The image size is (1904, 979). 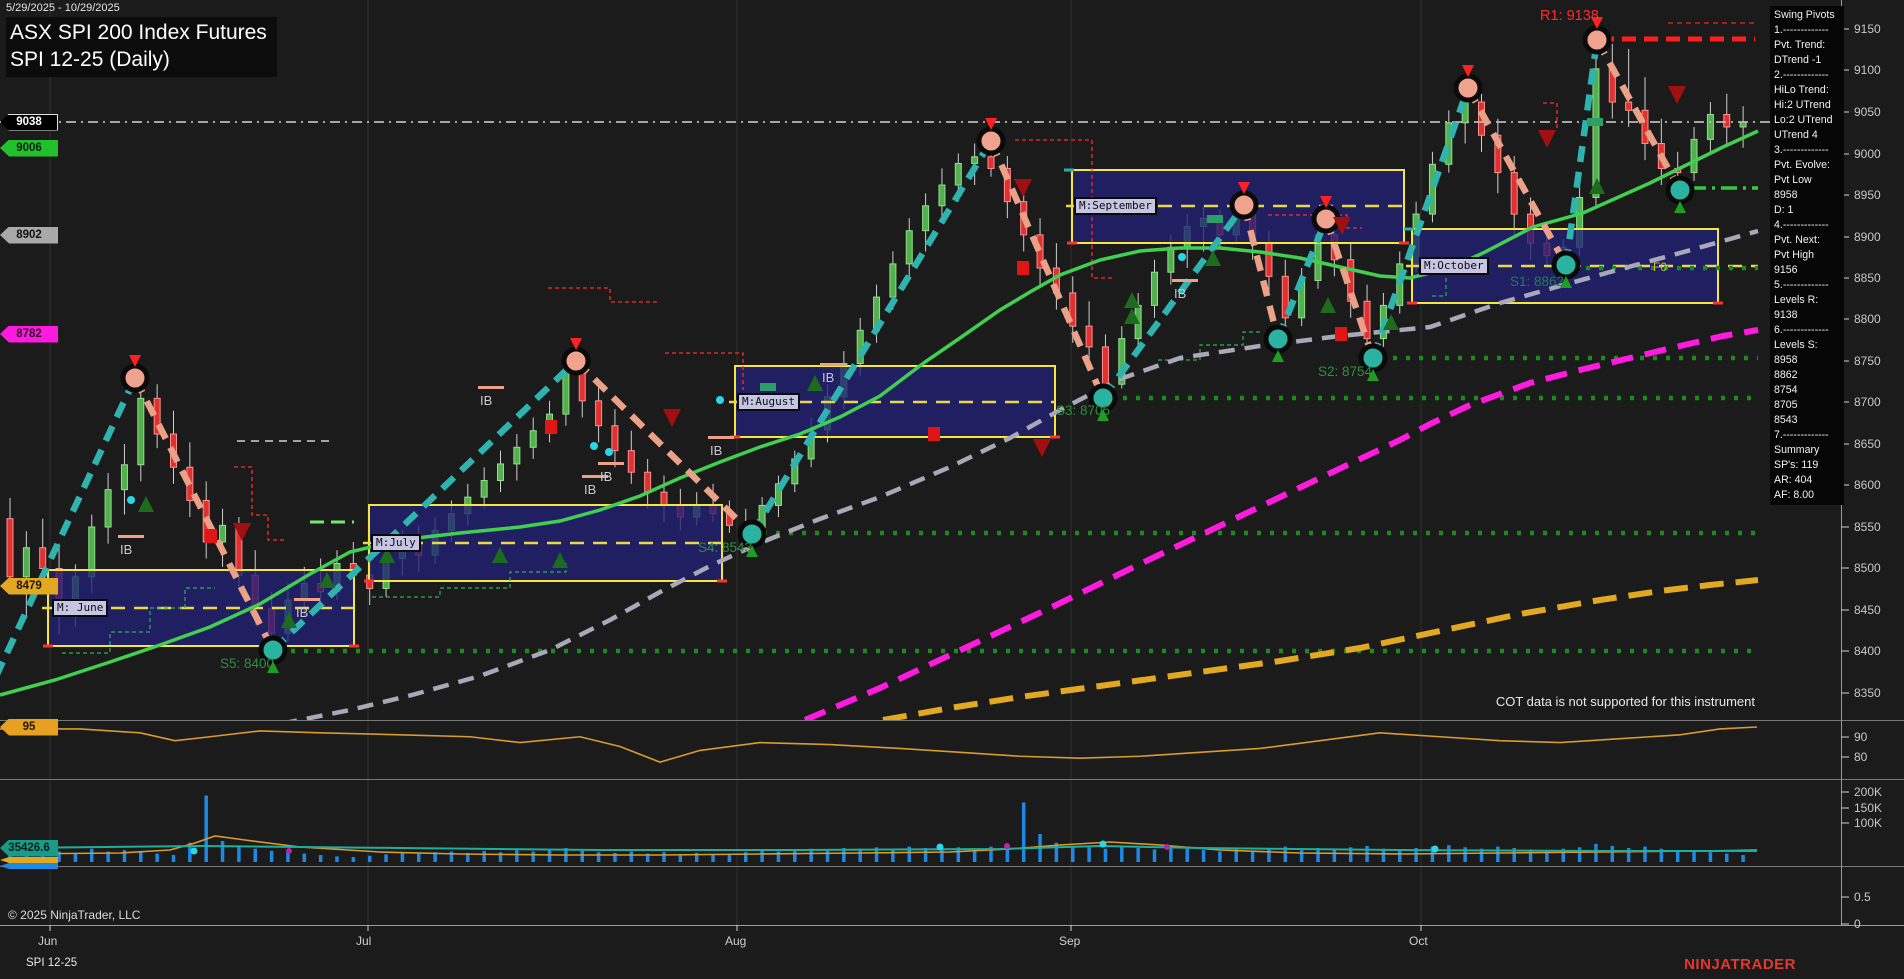 What do you see at coordinates (1793, 180) in the screenshot?
I see `swing-panel-line: Pvt Low` at bounding box center [1793, 180].